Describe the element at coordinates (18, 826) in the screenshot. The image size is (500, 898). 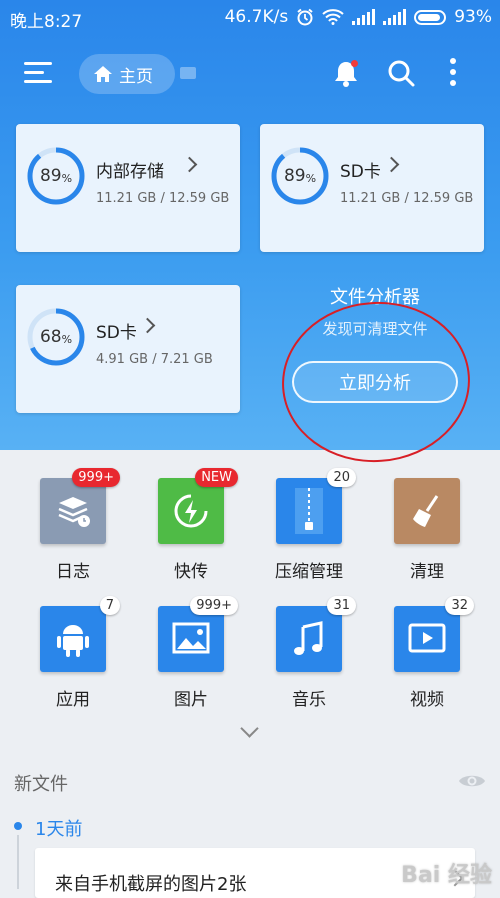
I see `timeline-dot` at that location.